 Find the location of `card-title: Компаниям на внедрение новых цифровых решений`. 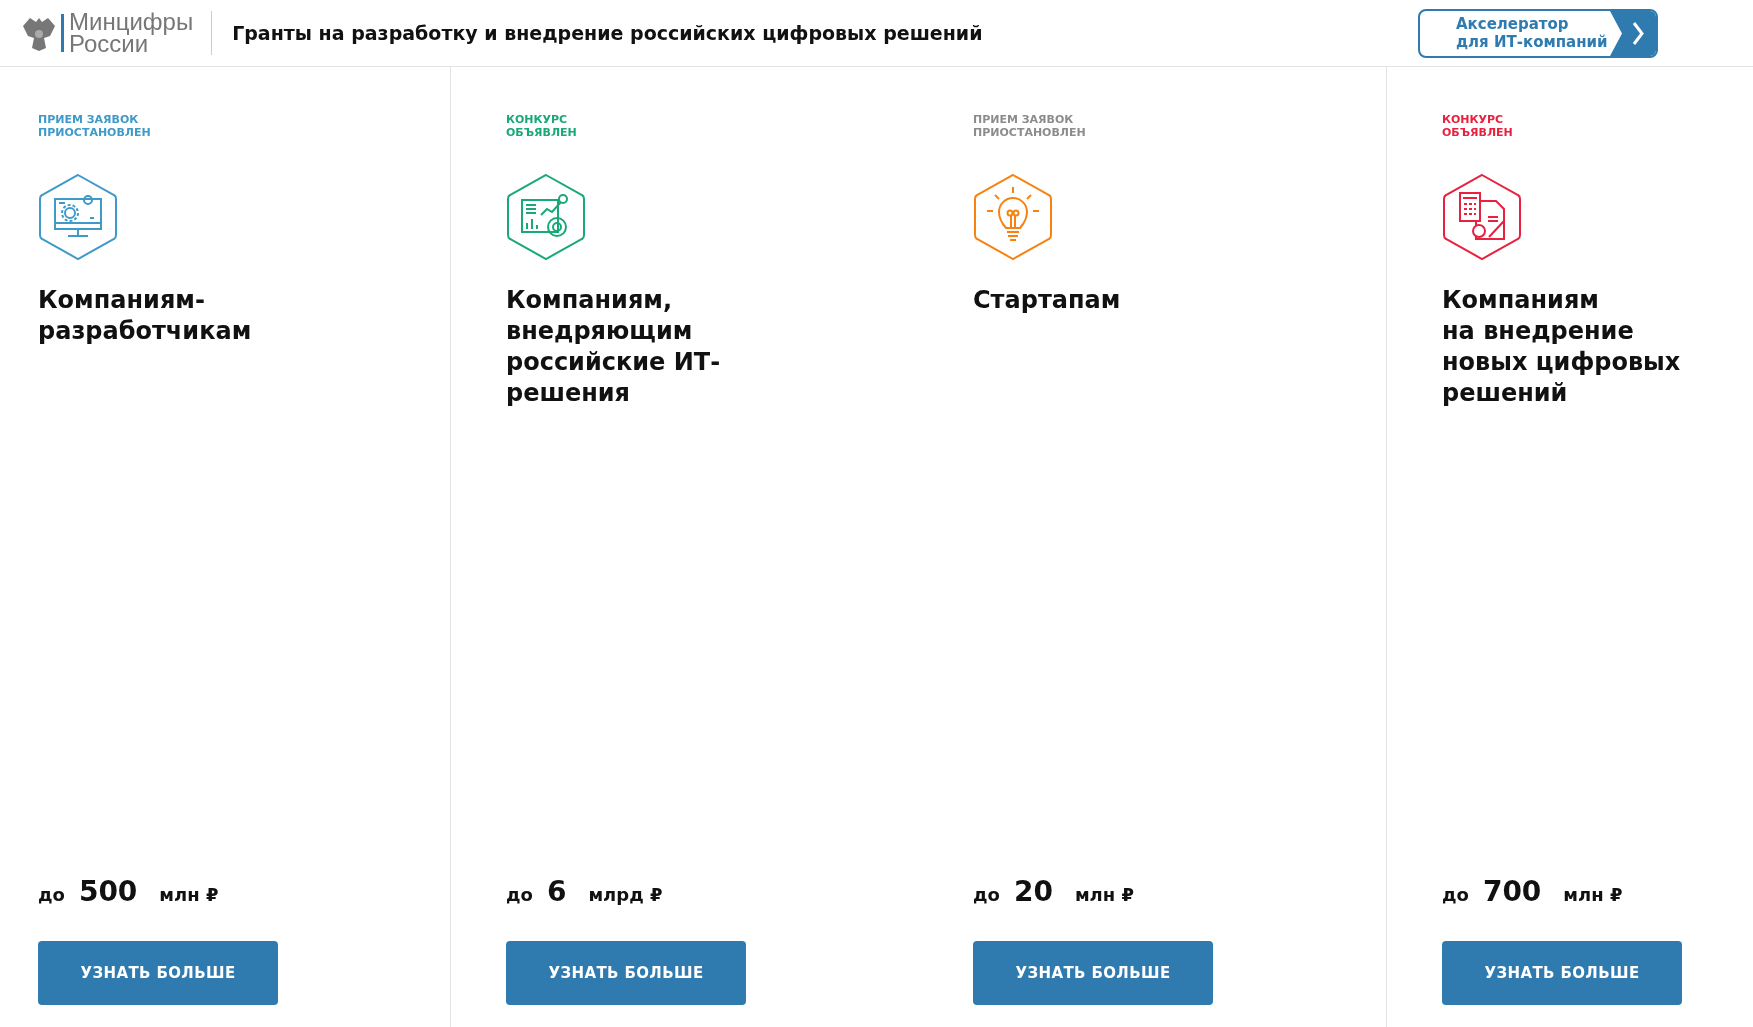

card-title: Компаниям на внедрение новых цифровых решений is located at coordinates (1562, 347).